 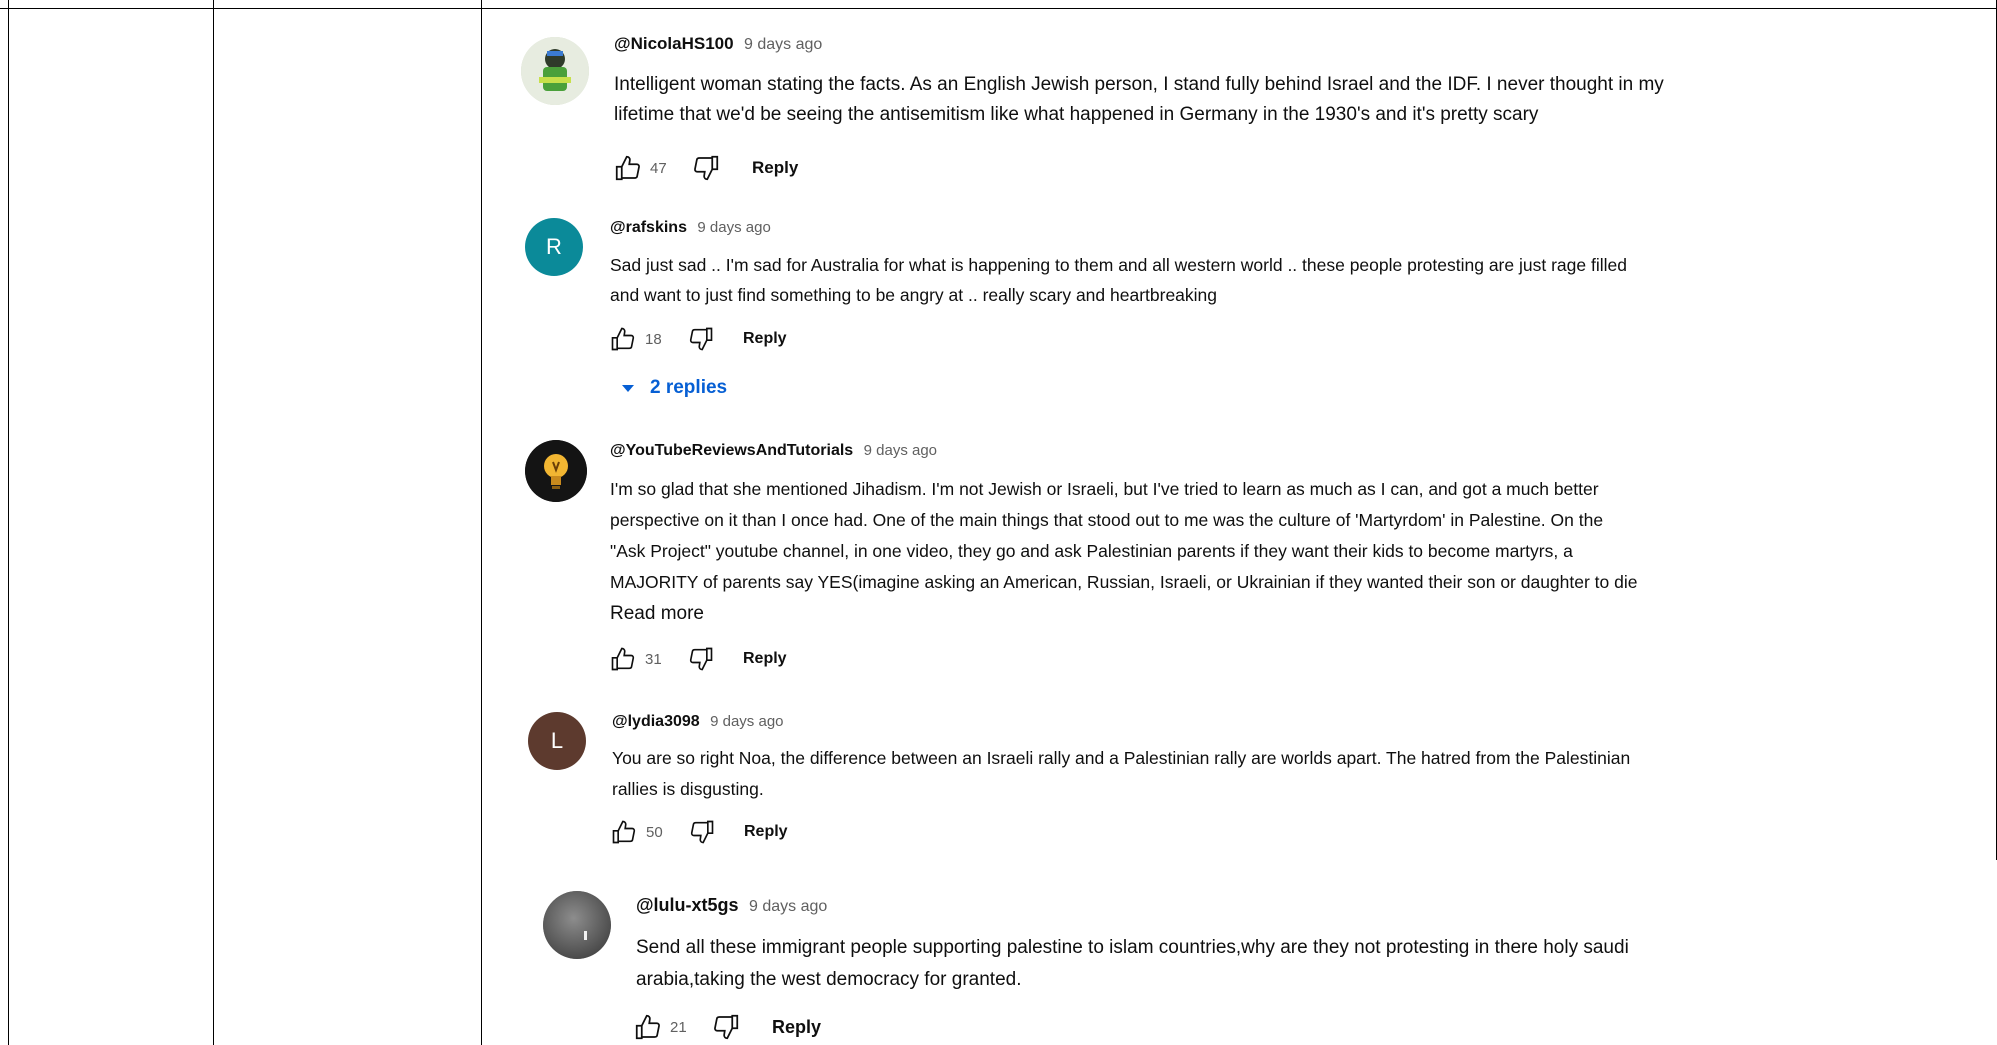 I want to click on like-count: 50, so click(x=654, y=832).